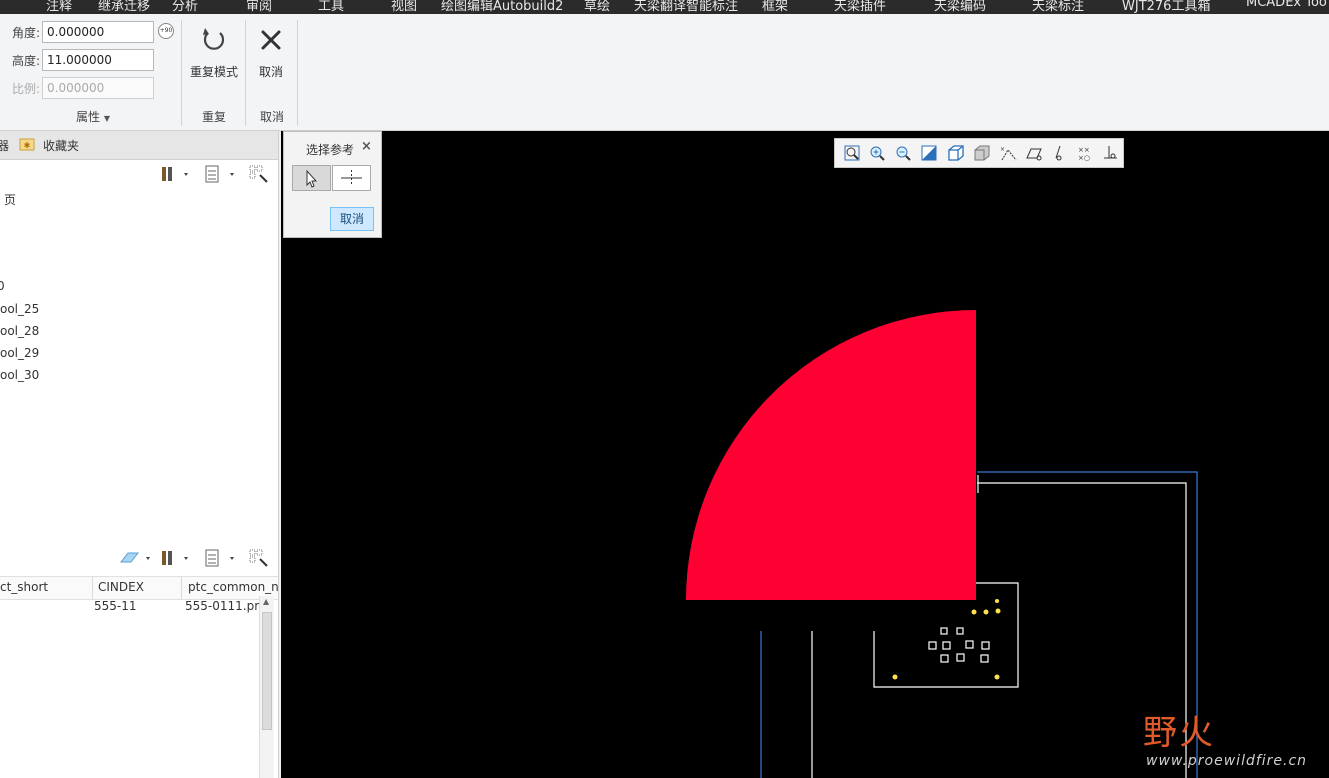 Image resolution: width=1329 pixels, height=778 pixels. Describe the element at coordinates (259, 7) in the screenshot. I see `menu-review: 审阅` at that location.